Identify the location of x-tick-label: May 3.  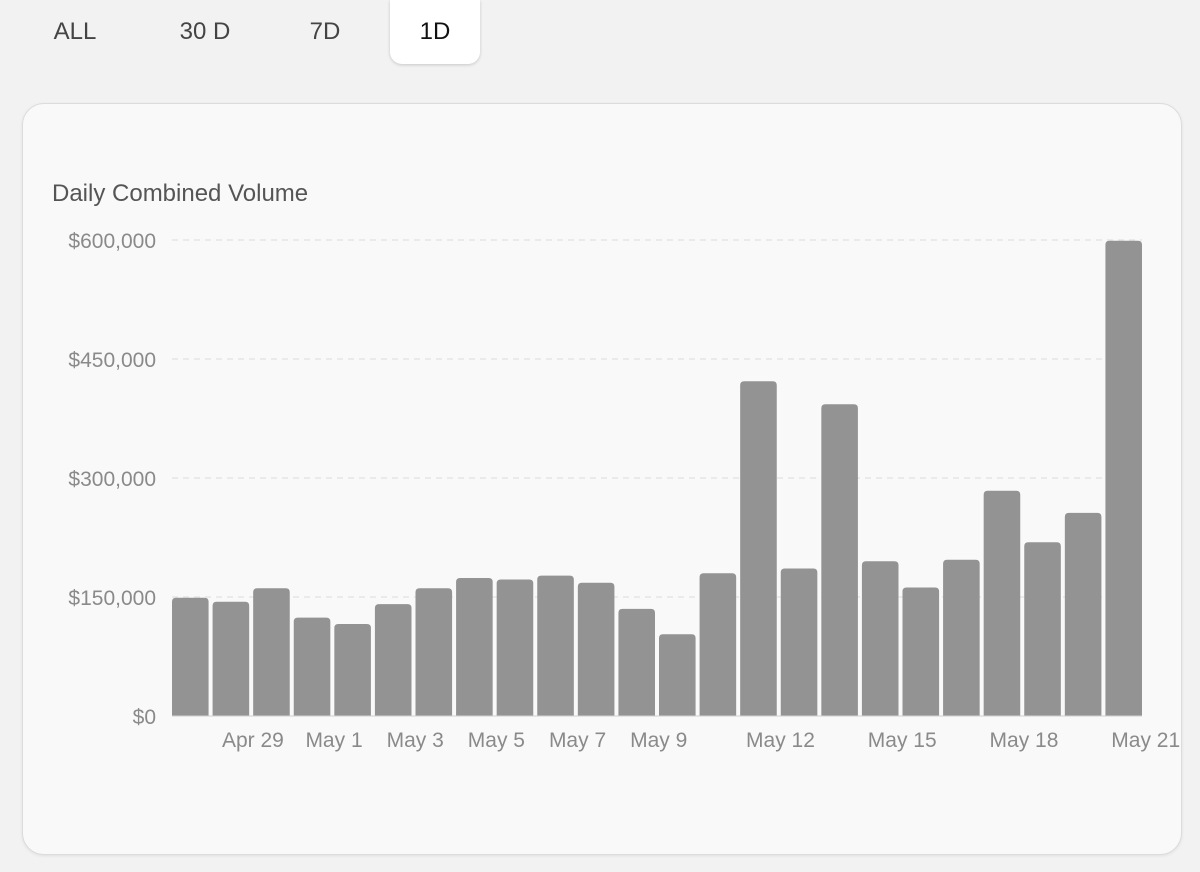
(415, 740).